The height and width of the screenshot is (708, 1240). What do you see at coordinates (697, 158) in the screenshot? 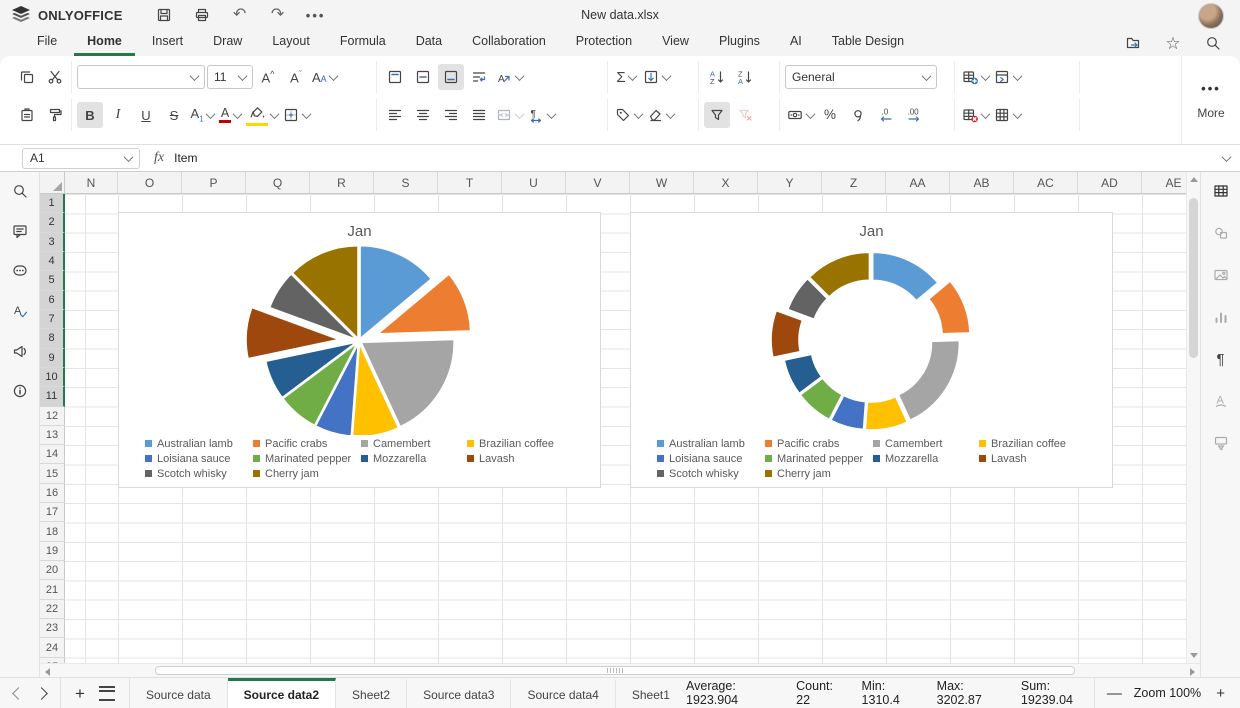
I see `formula-input: Item` at bounding box center [697, 158].